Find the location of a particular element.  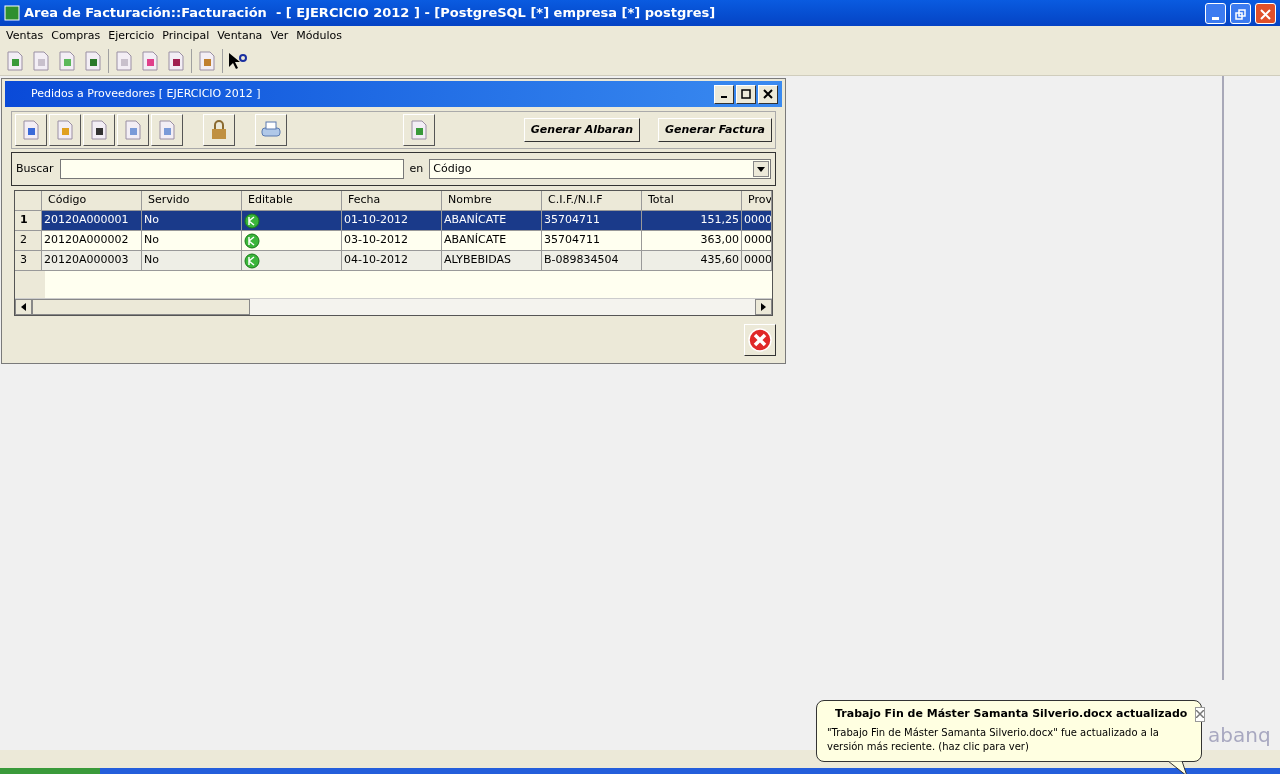

child-window-title: Pedidos a Proveedores [ EJERCICIO 2012 ] is located at coordinates (146, 93).